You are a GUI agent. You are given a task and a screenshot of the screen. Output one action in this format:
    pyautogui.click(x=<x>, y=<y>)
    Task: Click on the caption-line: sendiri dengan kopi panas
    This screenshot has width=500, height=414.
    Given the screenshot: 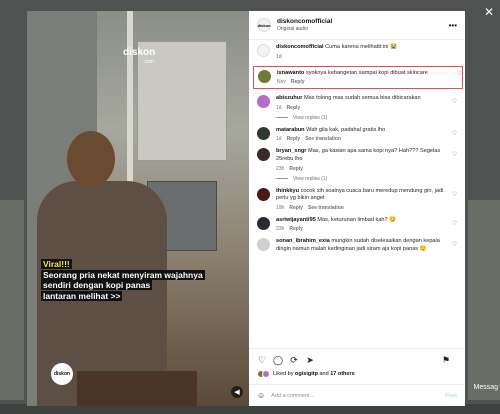 What is the action you would take?
    pyautogui.click(x=97, y=285)
    